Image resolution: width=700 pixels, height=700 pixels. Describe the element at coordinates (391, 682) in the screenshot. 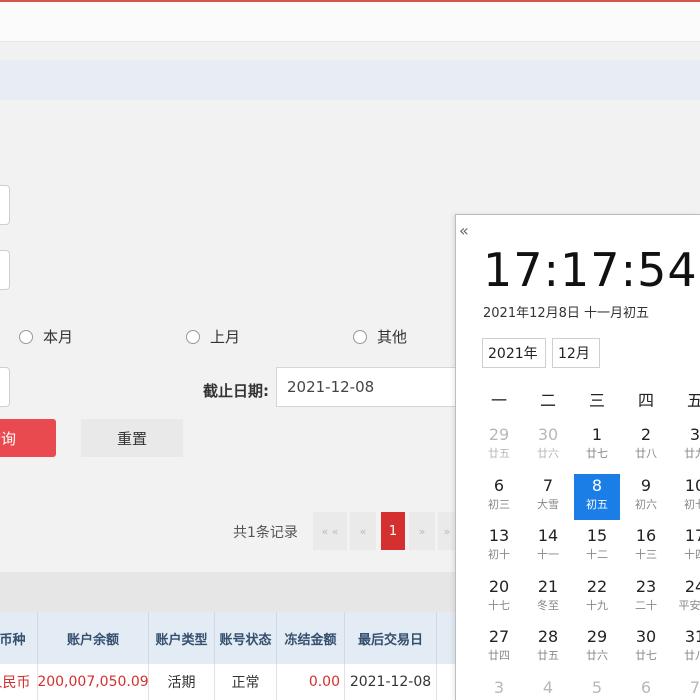

I see `cell-last-trade-date: 2021-12-08` at that location.